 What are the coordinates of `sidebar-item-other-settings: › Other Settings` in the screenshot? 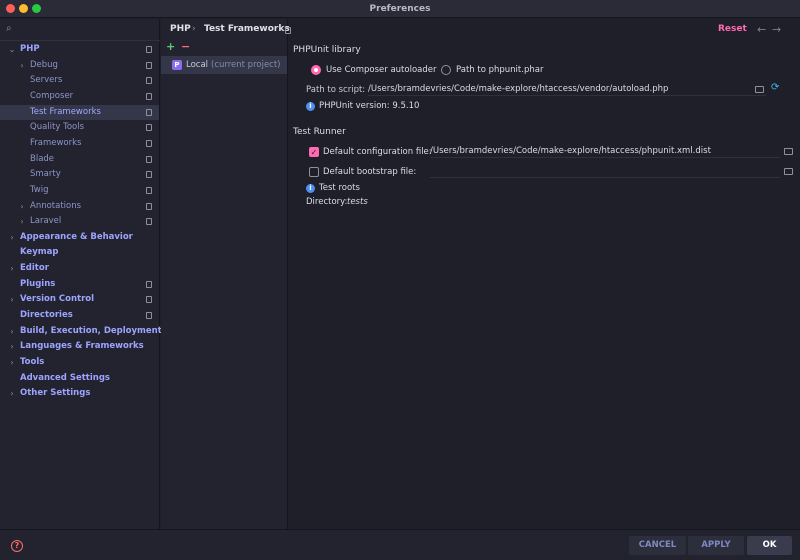 It's located at (79, 393).